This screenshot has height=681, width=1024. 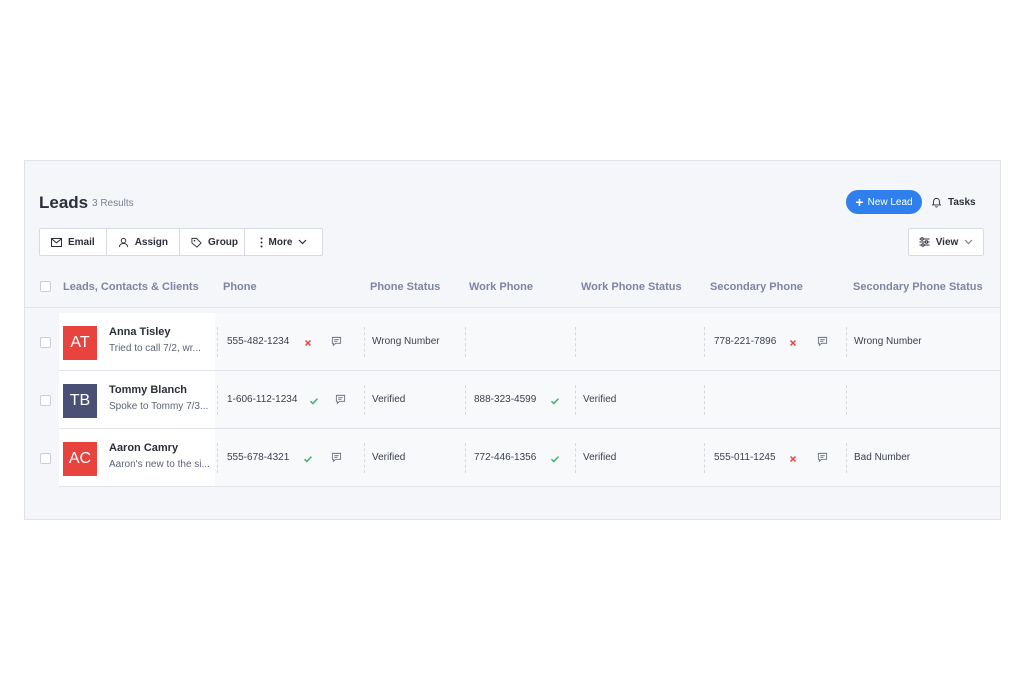 What do you see at coordinates (140, 332) in the screenshot?
I see `lead-name: Anna Tisley` at bounding box center [140, 332].